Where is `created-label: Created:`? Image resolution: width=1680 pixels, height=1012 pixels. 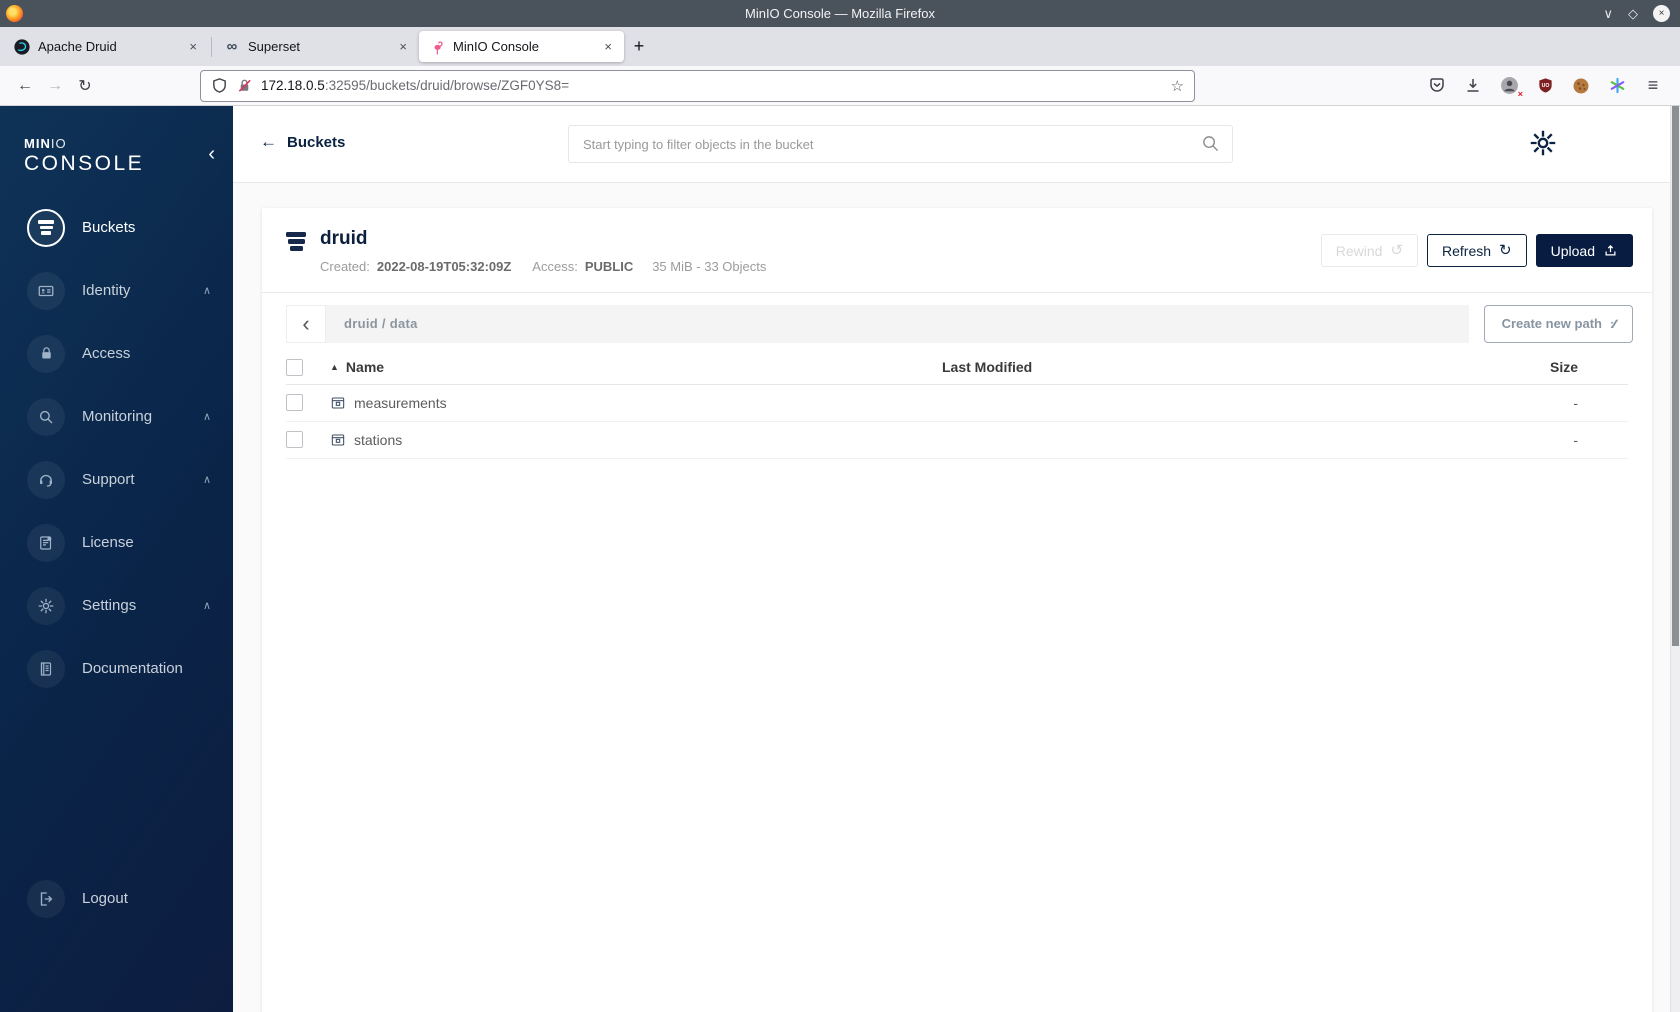 created-label: Created: is located at coordinates (345, 266).